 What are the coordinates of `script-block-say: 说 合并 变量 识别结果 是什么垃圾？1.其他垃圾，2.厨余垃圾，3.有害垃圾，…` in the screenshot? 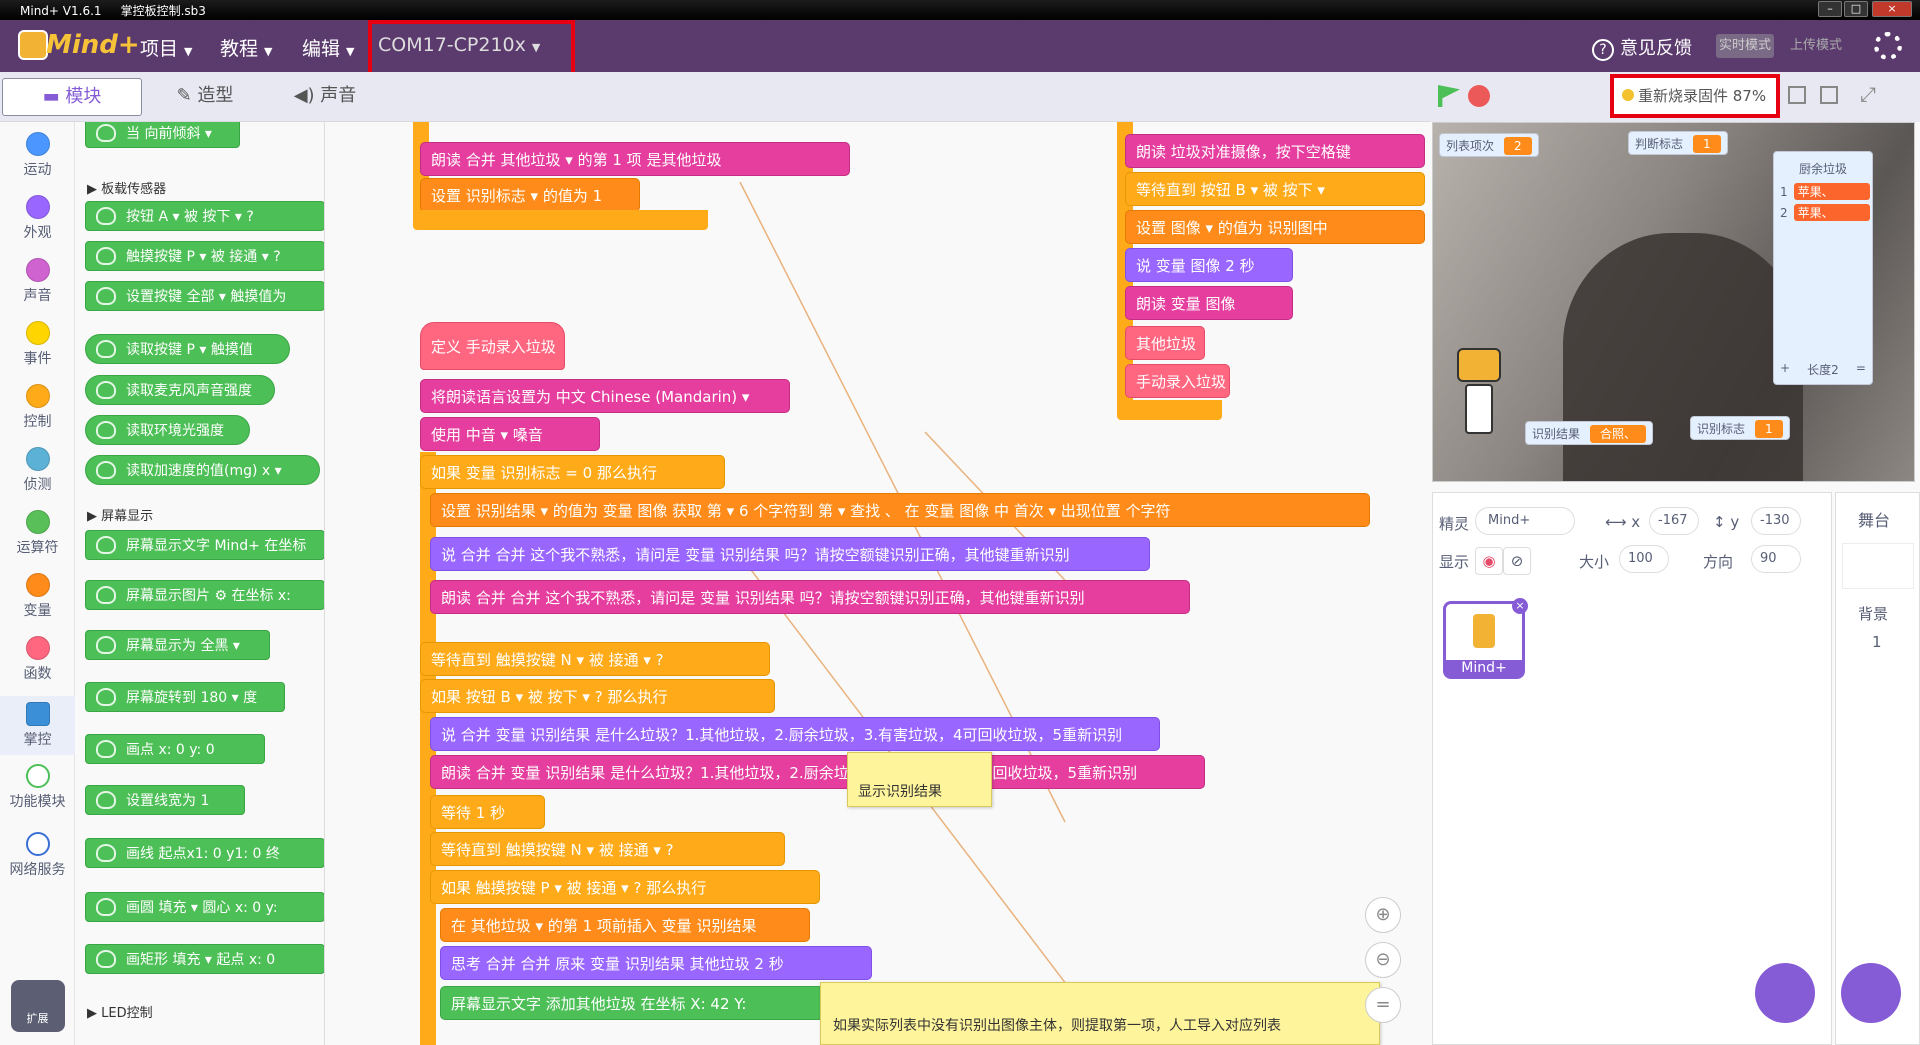 It's located at (795, 734).